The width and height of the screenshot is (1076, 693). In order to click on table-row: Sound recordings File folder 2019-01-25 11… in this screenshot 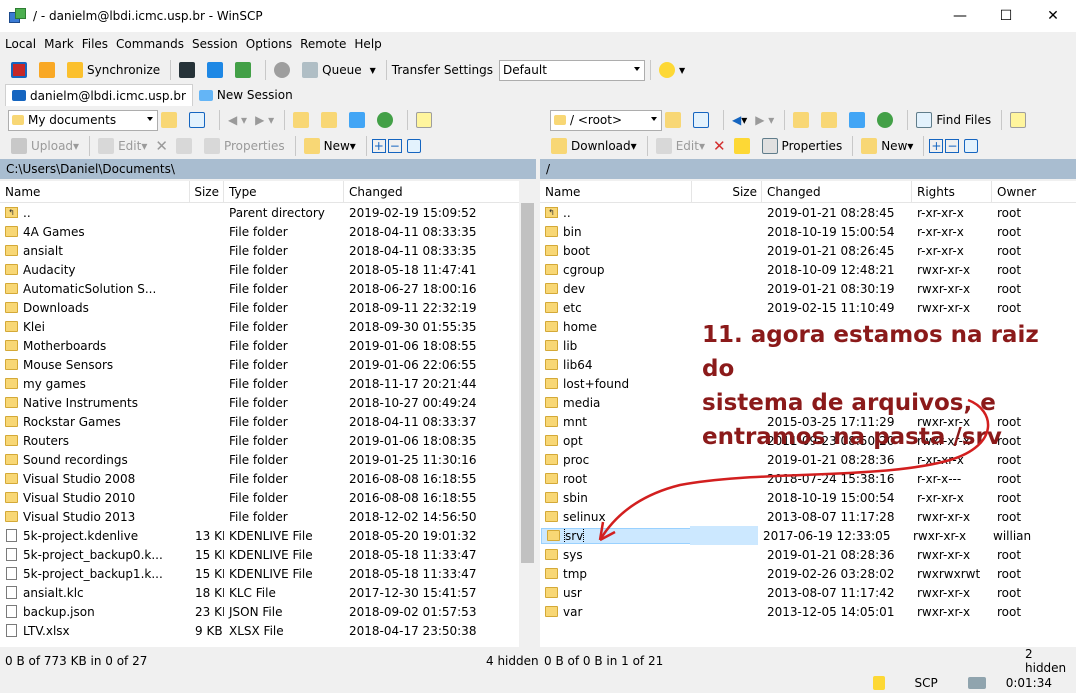, I will do `click(259, 459)`.